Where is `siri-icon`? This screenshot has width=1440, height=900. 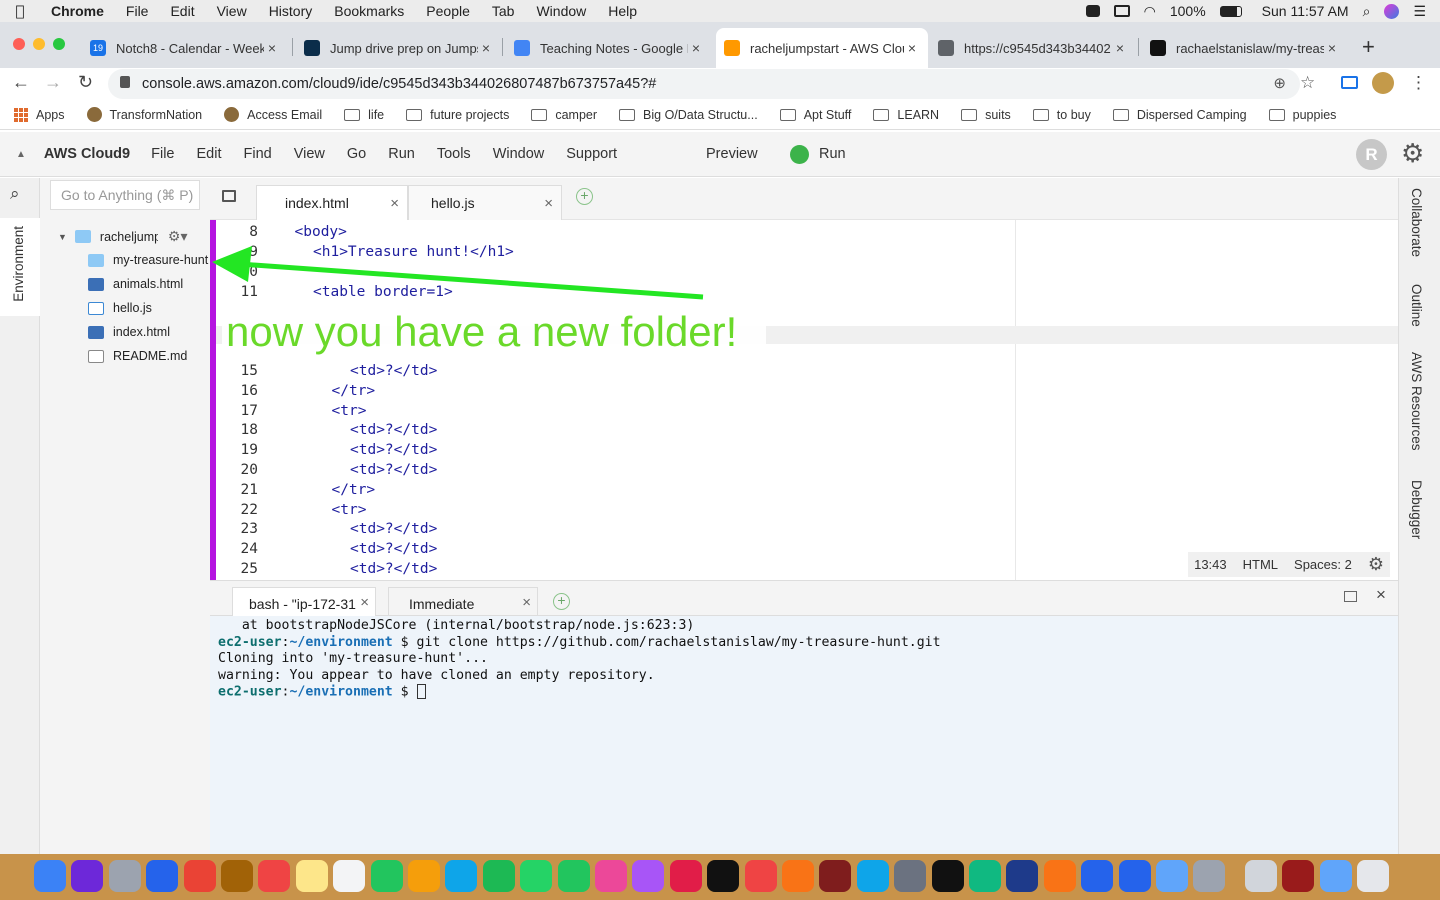 siri-icon is located at coordinates (1392, 11).